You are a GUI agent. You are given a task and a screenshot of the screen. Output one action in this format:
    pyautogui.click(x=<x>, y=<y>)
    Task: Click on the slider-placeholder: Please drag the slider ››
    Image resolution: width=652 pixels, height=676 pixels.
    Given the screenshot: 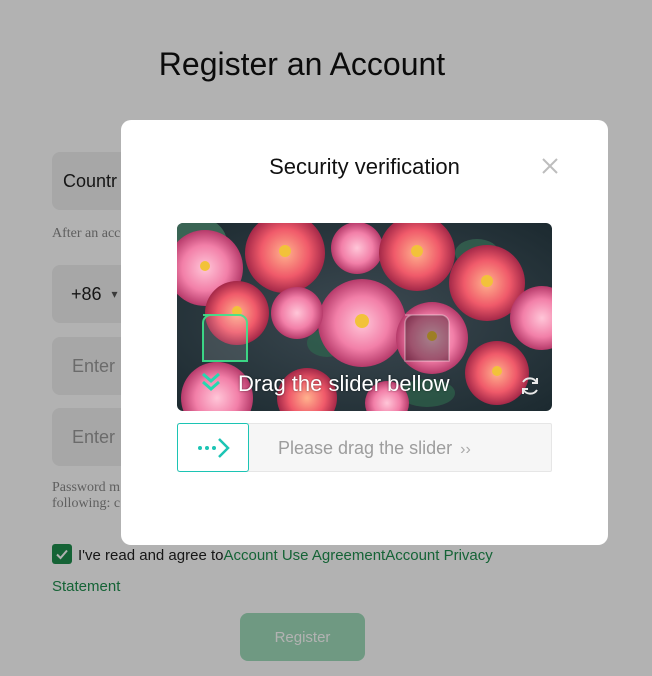 What is the action you would take?
    pyautogui.click(x=374, y=448)
    